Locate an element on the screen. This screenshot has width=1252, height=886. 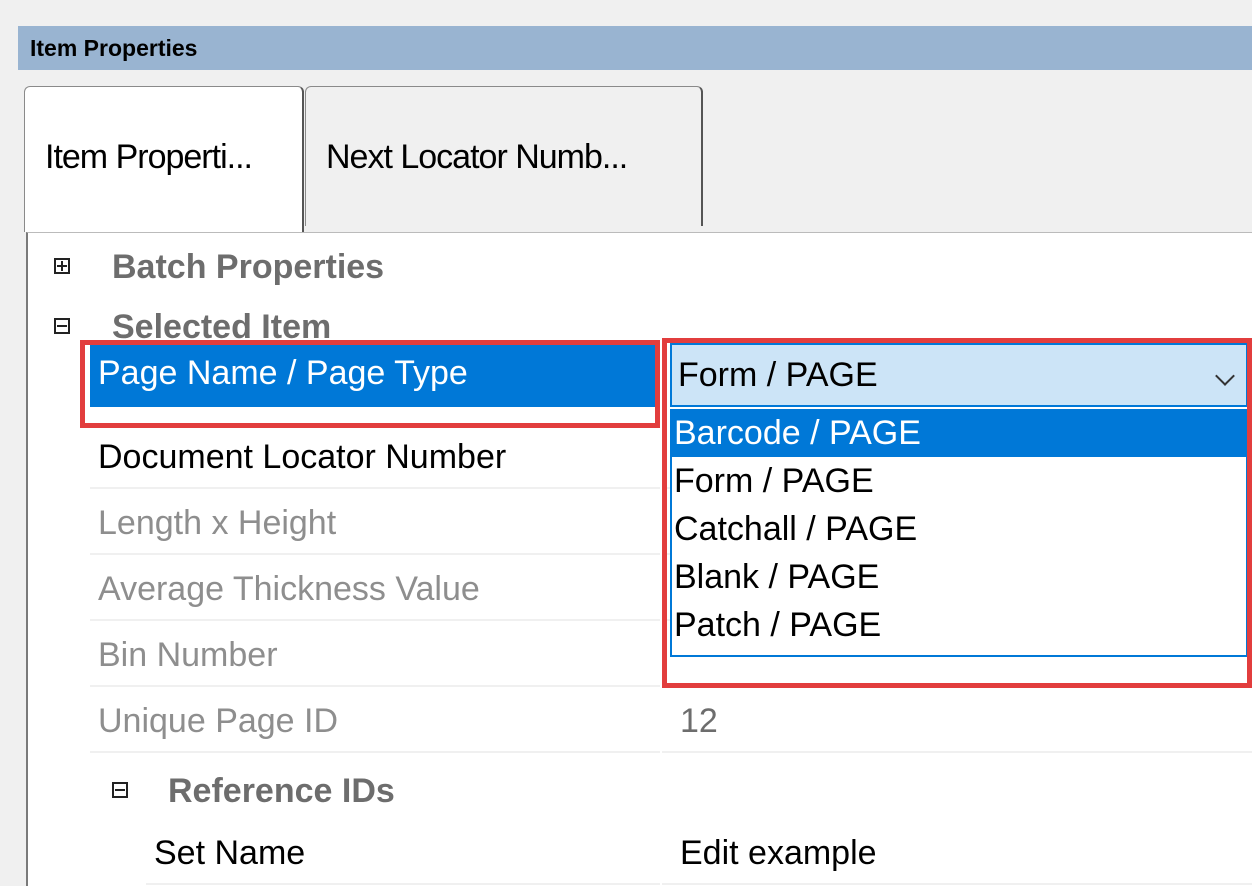
property-row-unique-page-id: Unique Page ID 12 is located at coordinates (671, 722).